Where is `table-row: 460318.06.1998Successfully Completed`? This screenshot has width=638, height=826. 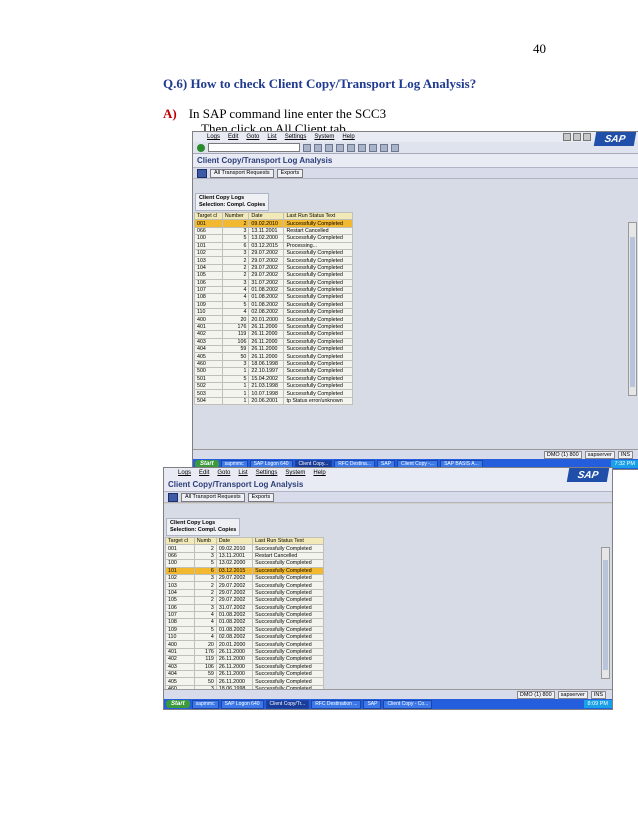 table-row: 460318.06.1998Successfully Completed is located at coordinates (273, 364).